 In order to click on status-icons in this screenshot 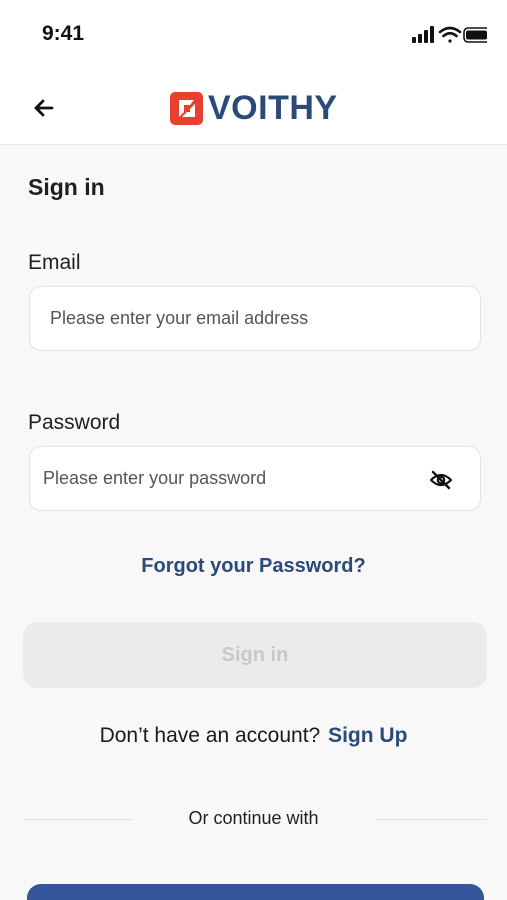, I will do `click(451, 35)`.